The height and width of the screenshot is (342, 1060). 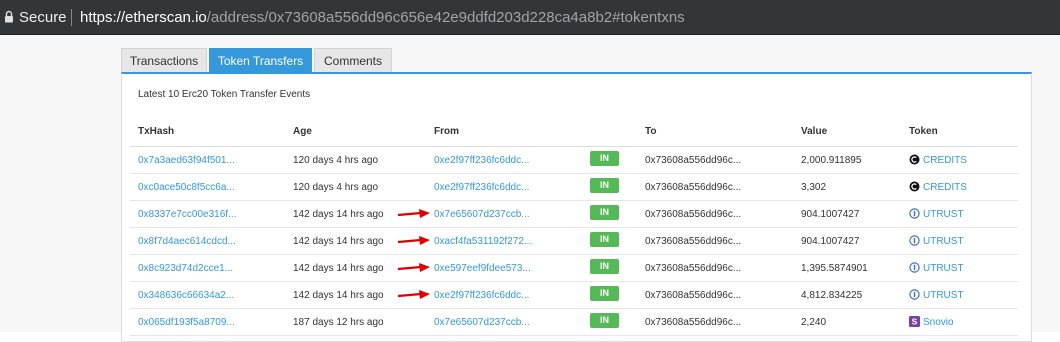 I want to click on snovio-icon: S, so click(x=914, y=321).